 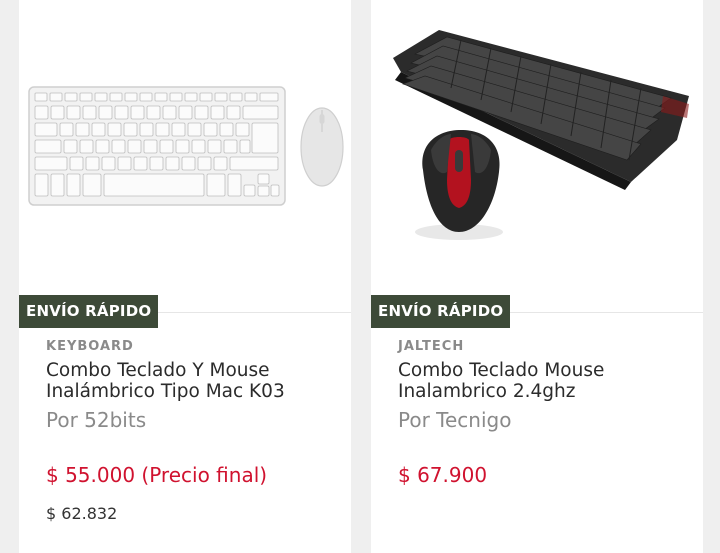 I want to click on product-brand: KEYBOARD, so click(x=90, y=346).